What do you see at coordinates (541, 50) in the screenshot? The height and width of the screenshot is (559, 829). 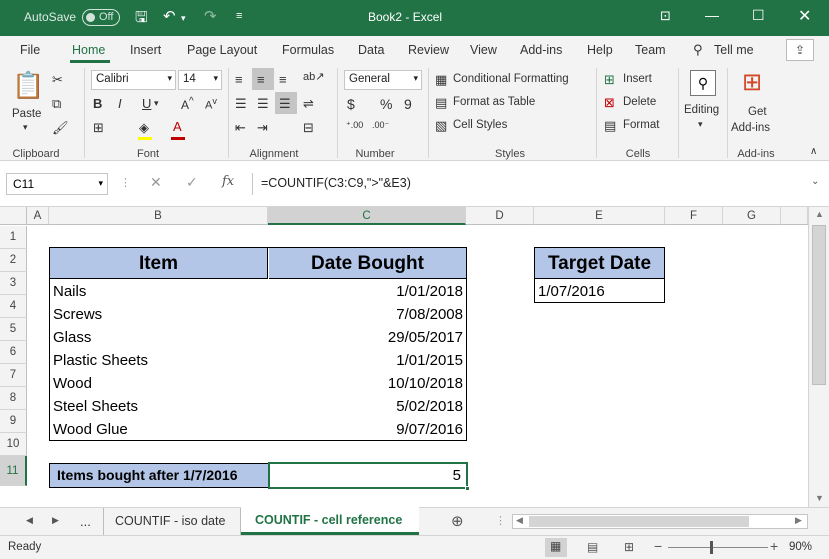 I see `tab-add-ins: Add-ins` at bounding box center [541, 50].